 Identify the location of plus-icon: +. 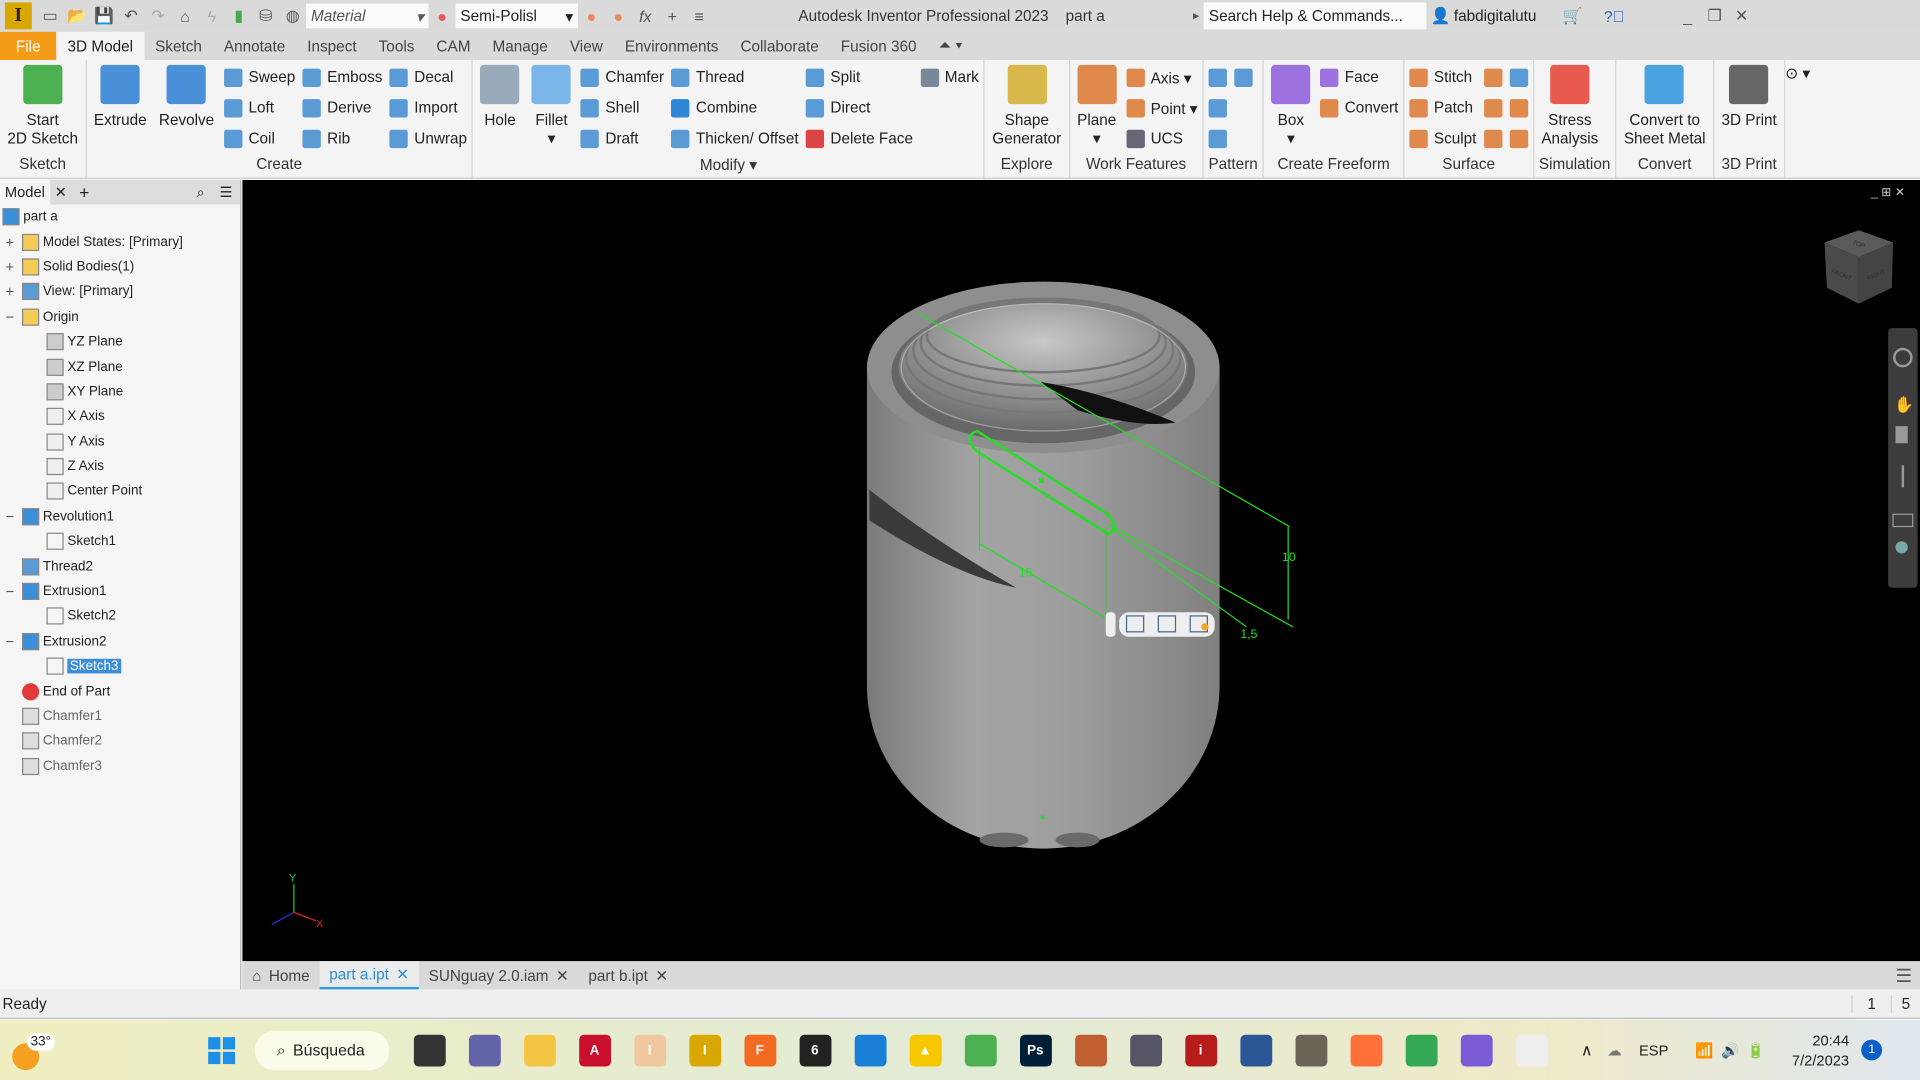
(672, 16).